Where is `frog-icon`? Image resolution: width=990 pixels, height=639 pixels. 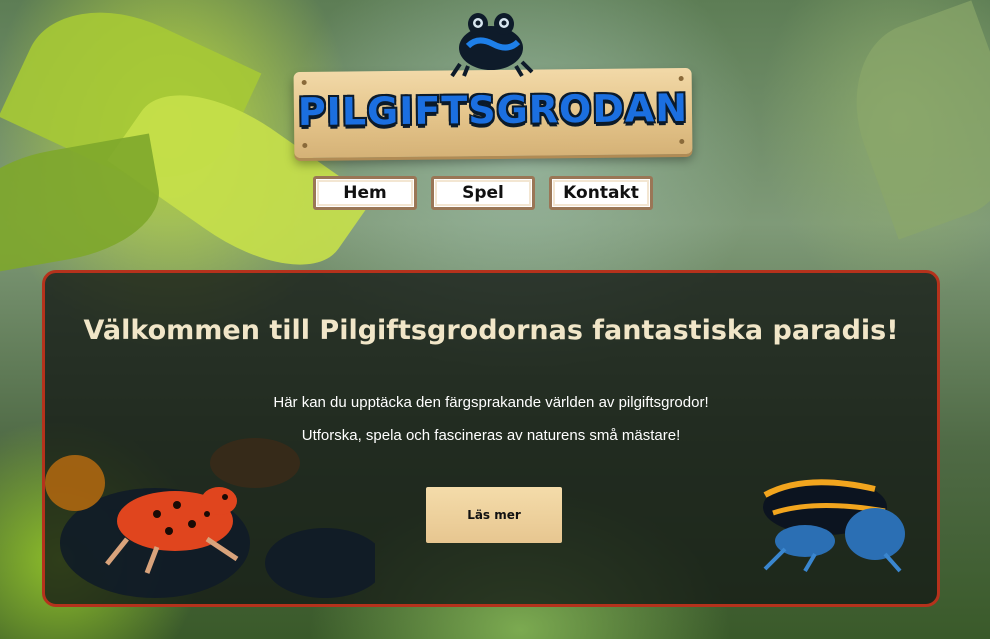
frog-icon is located at coordinates (492, 45).